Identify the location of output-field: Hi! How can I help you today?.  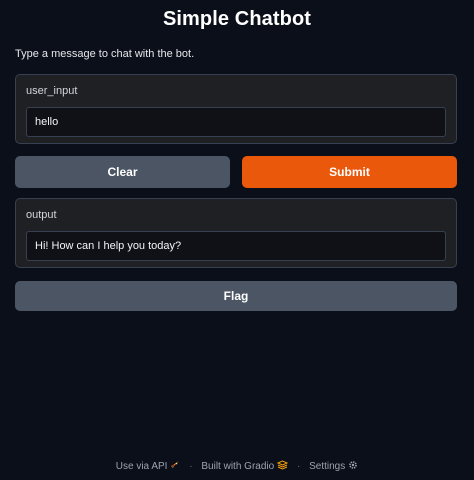
(236, 246).